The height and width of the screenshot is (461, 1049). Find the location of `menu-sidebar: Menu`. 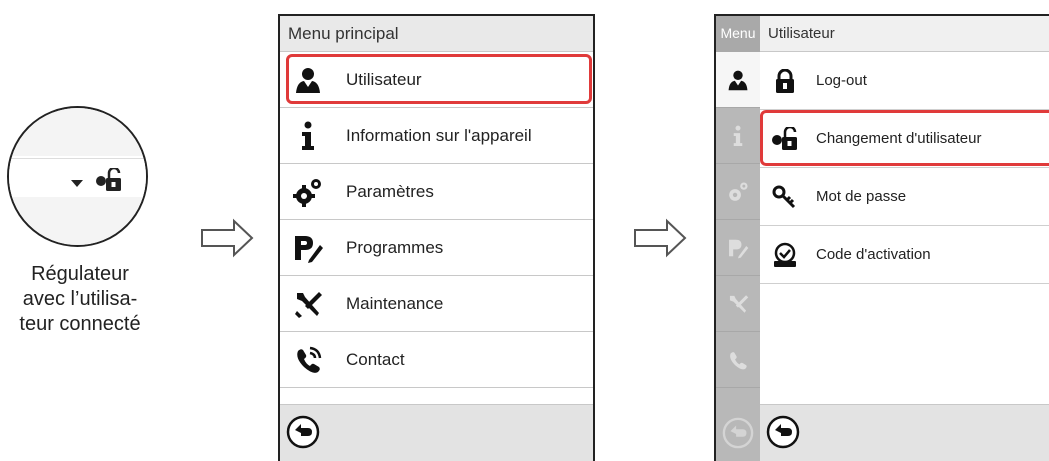

menu-sidebar: Menu is located at coordinates (738, 238).